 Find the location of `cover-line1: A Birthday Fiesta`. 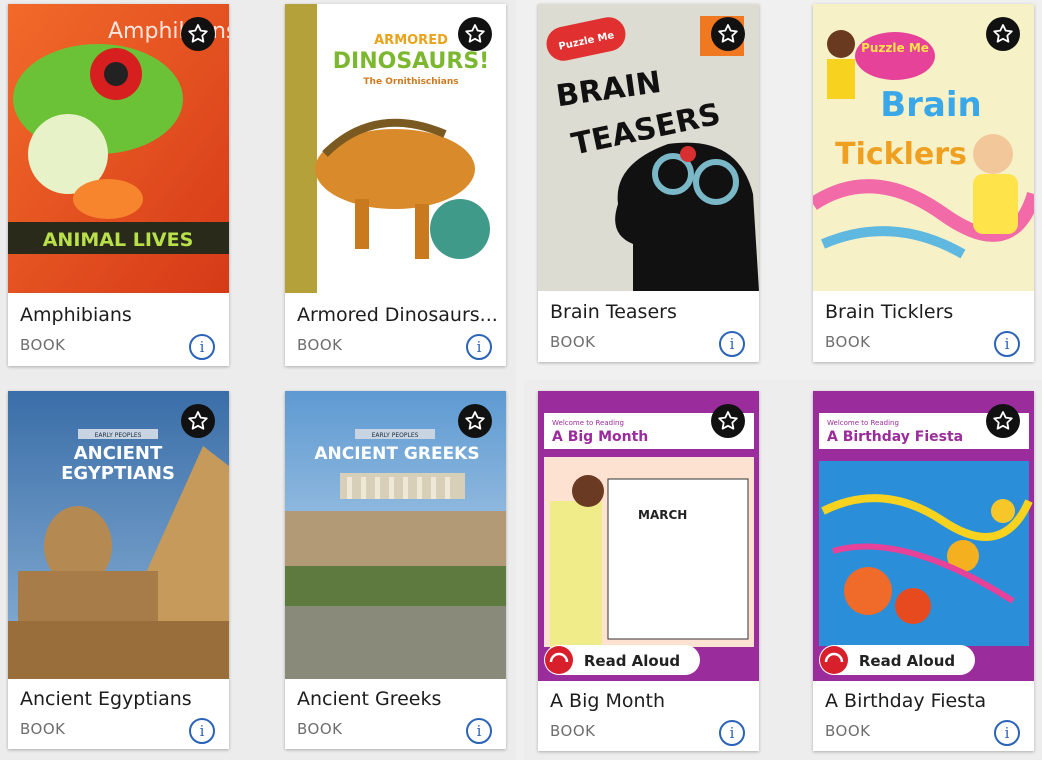

cover-line1: A Birthday Fiesta is located at coordinates (895, 437).